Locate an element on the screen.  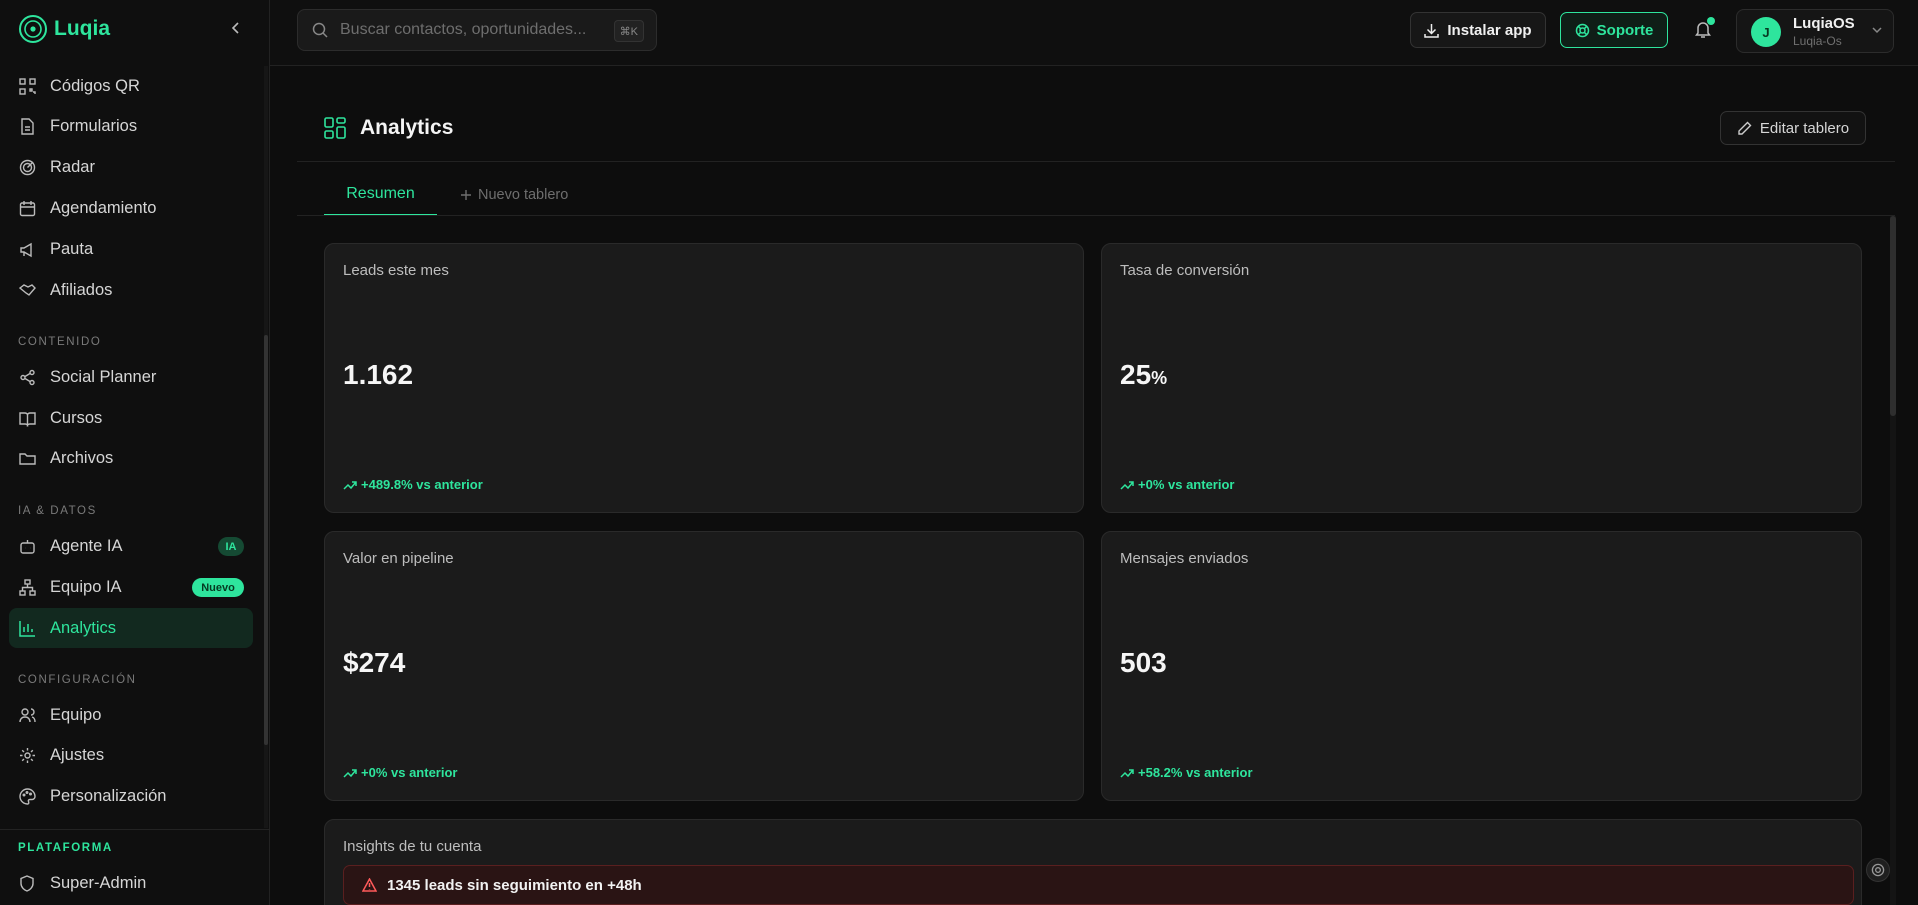
collapse-sidebar-button is located at coordinates (236, 28).